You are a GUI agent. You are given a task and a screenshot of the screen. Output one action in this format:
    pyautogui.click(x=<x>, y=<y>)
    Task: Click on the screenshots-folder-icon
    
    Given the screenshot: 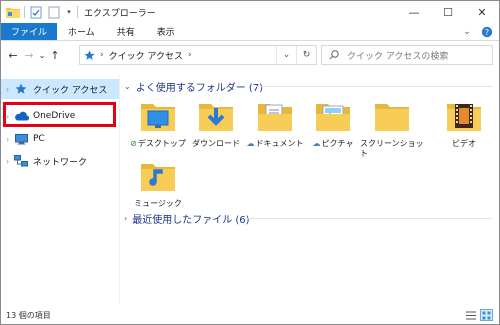 What is the action you would take?
    pyautogui.click(x=392, y=116)
    